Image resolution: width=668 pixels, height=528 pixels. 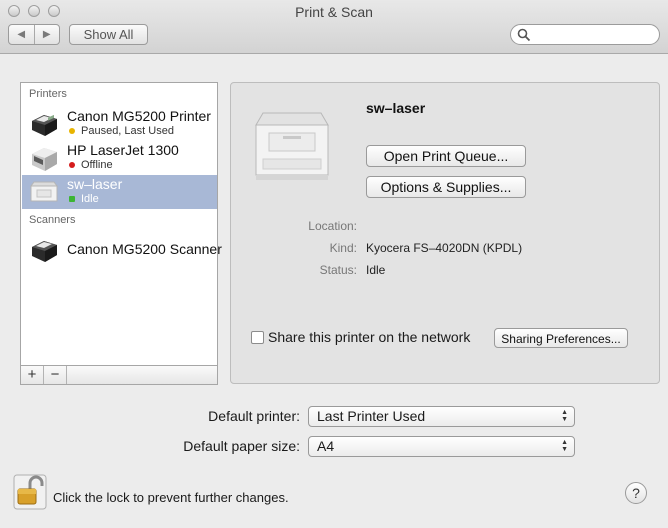 I want to click on help-button: ?, so click(x=636, y=493).